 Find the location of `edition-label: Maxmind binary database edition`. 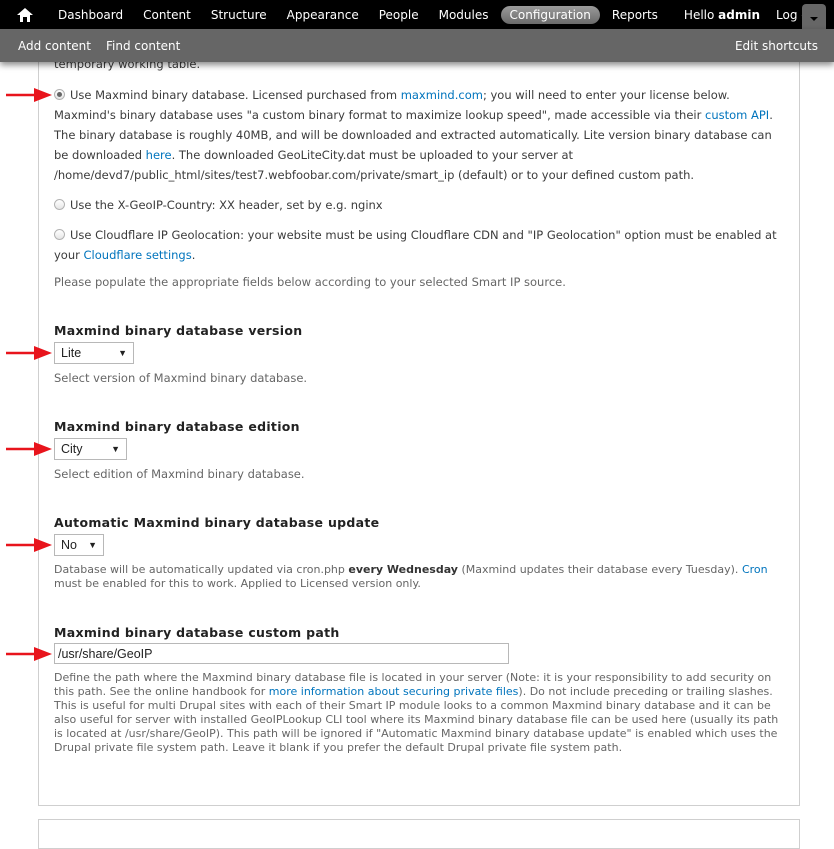

edition-label: Maxmind binary database edition is located at coordinates (177, 426).